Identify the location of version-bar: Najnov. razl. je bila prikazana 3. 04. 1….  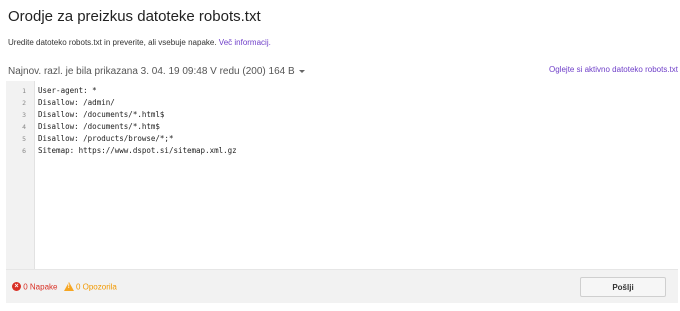
(343, 71).